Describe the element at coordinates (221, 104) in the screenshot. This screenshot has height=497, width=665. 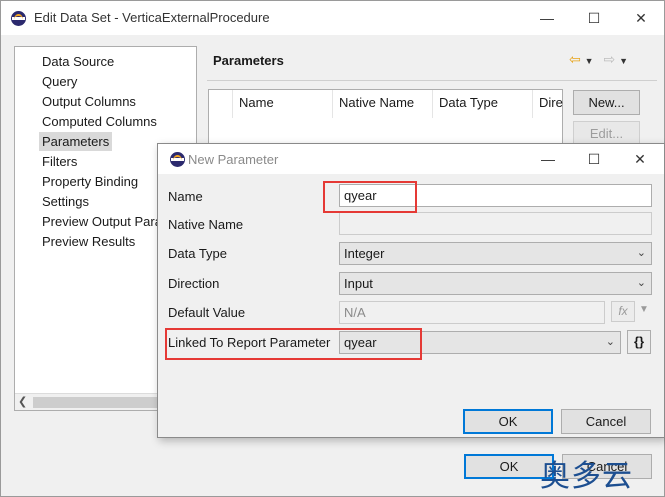
I see `table-header-blank` at that location.